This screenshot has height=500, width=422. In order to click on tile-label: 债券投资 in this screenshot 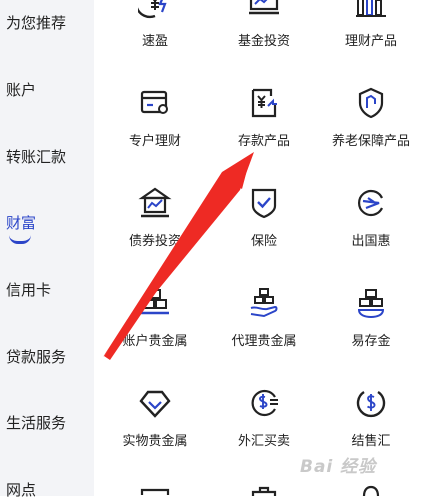, I will do `click(154, 241)`.